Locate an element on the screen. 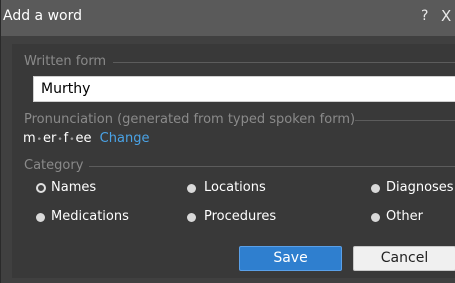 This screenshot has height=283, width=455. dialog-title: Add a word is located at coordinates (42, 16).